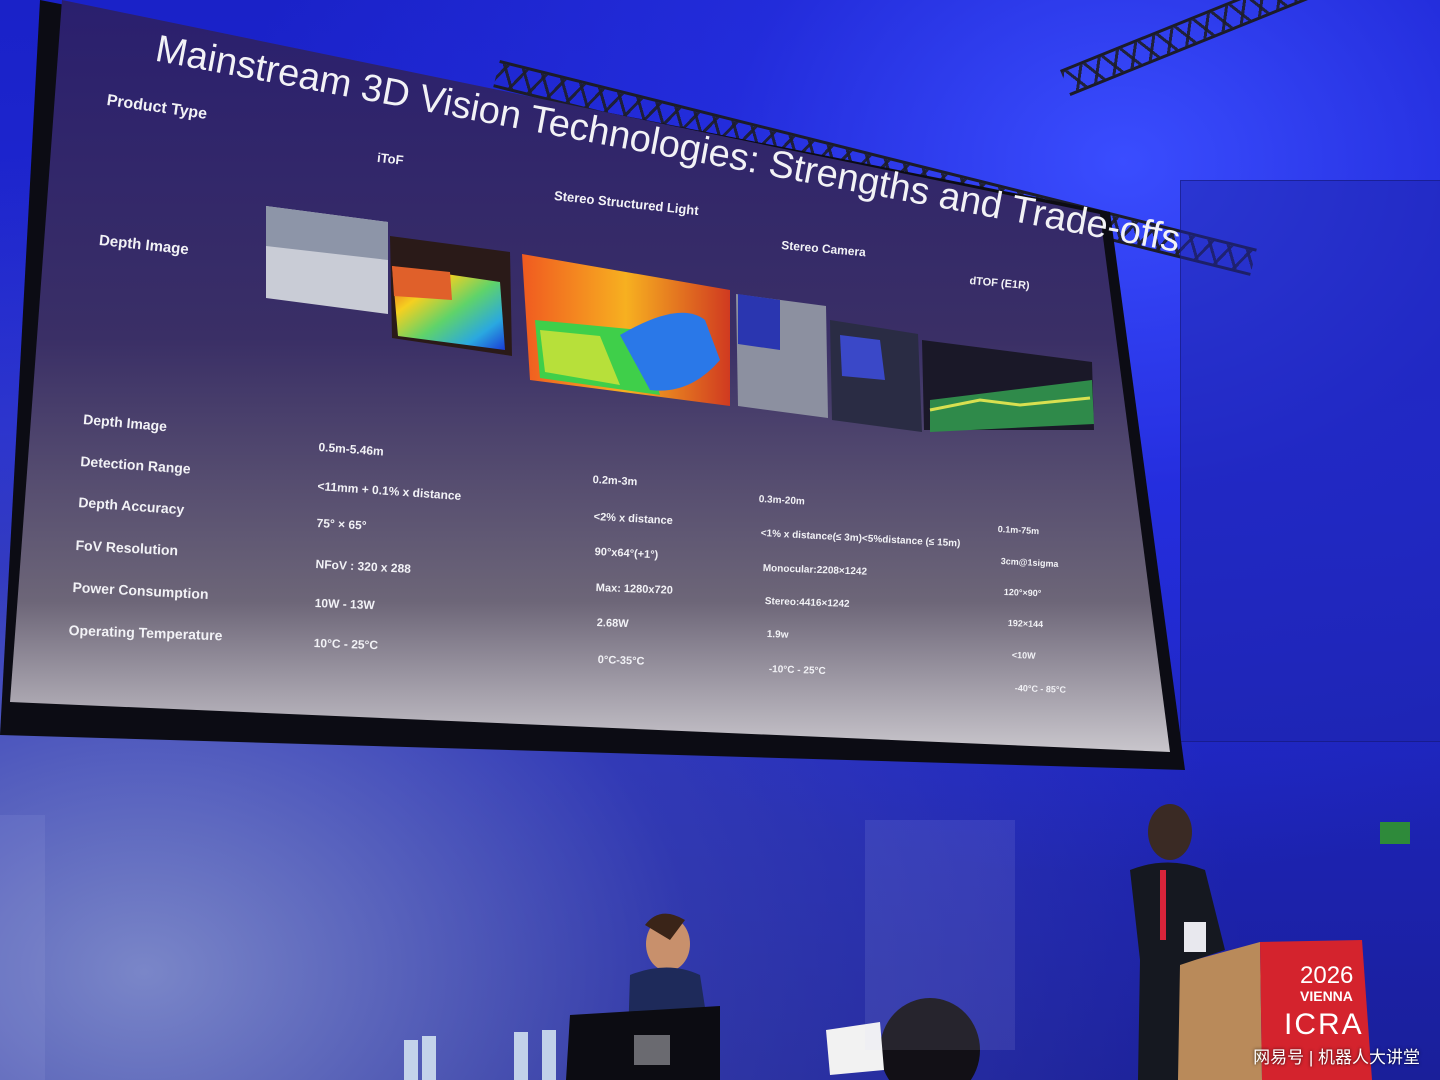 Image resolution: width=1440 pixels, height=1080 pixels. What do you see at coordinates (612, 624) in the screenshot?
I see `structured-light-value-4: 2.68W` at bounding box center [612, 624].